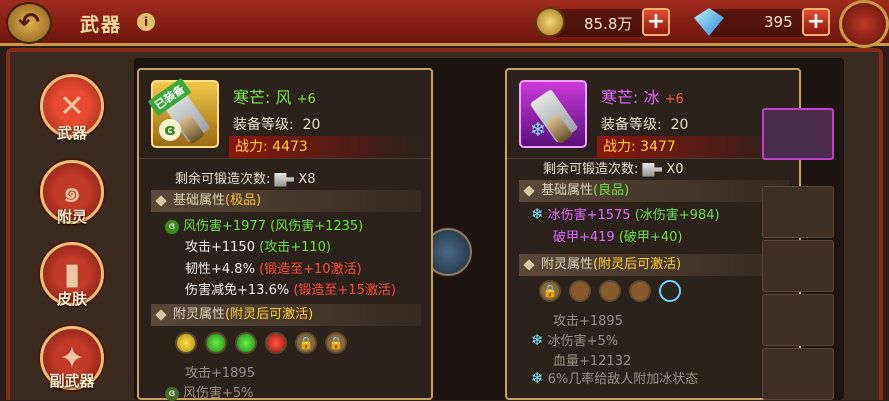 Image resolution: width=889 pixels, height=401 pixels. Describe the element at coordinates (589, 215) in the screenshot. I see `stat-text: 冰伤害+1575` at that location.